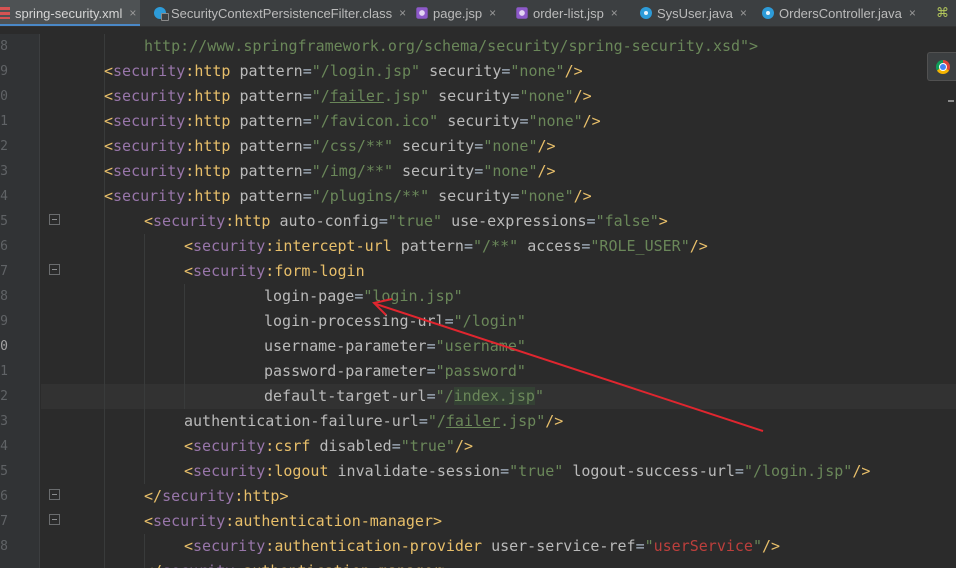  What do you see at coordinates (951, 101) in the screenshot?
I see `scrollbar-marker` at bounding box center [951, 101].